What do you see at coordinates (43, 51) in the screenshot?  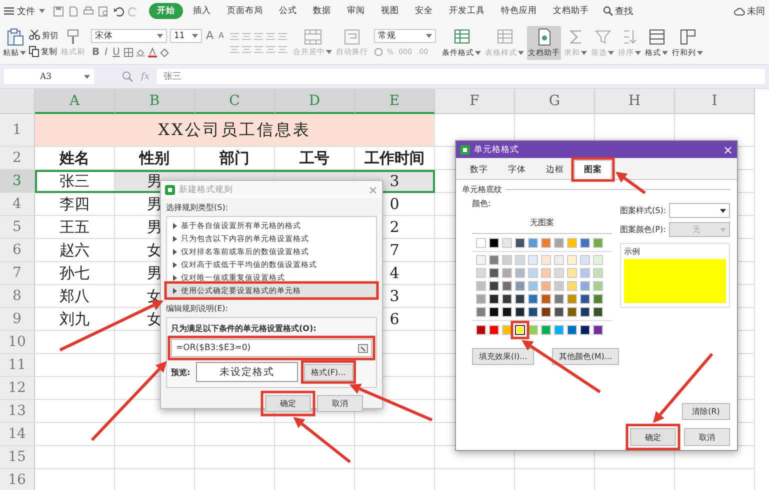 I see `copy-button: 复制` at bounding box center [43, 51].